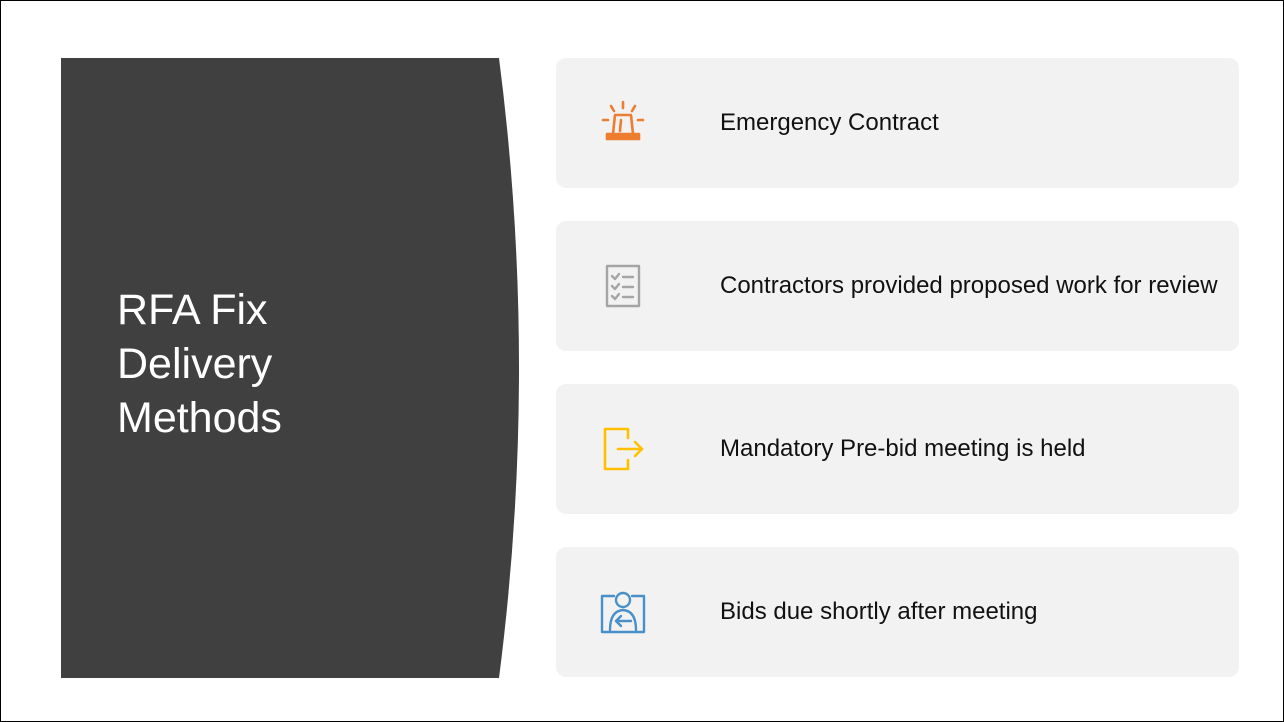 The width and height of the screenshot is (1284, 722). Describe the element at coordinates (623, 449) in the screenshot. I see `enter-door-icon` at that location.